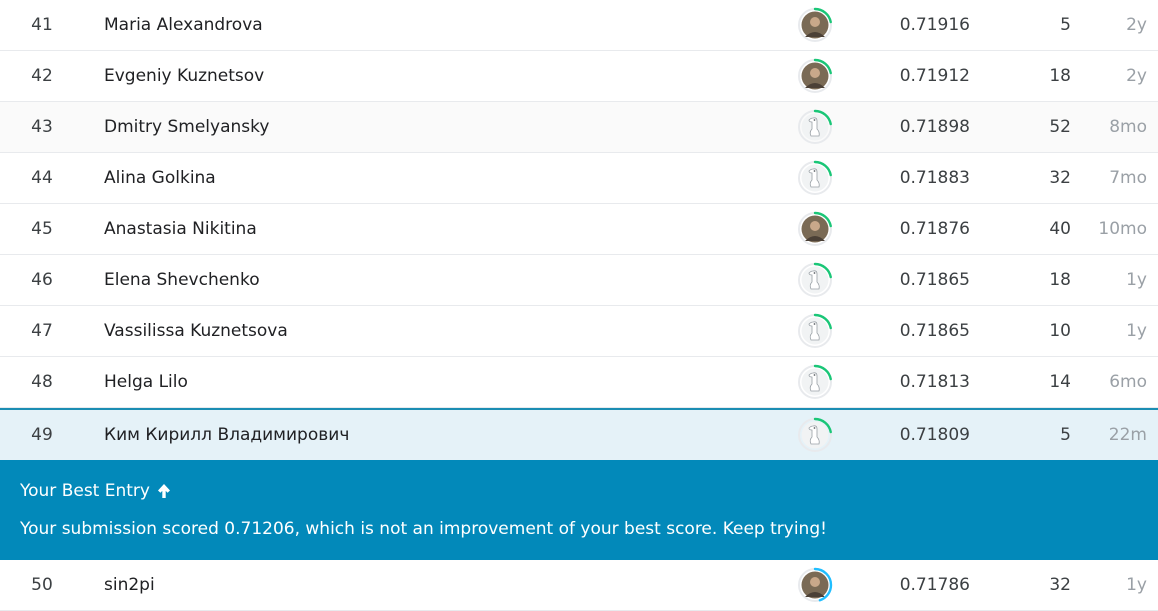  I want to click on rank-cell: 48, so click(42, 382).